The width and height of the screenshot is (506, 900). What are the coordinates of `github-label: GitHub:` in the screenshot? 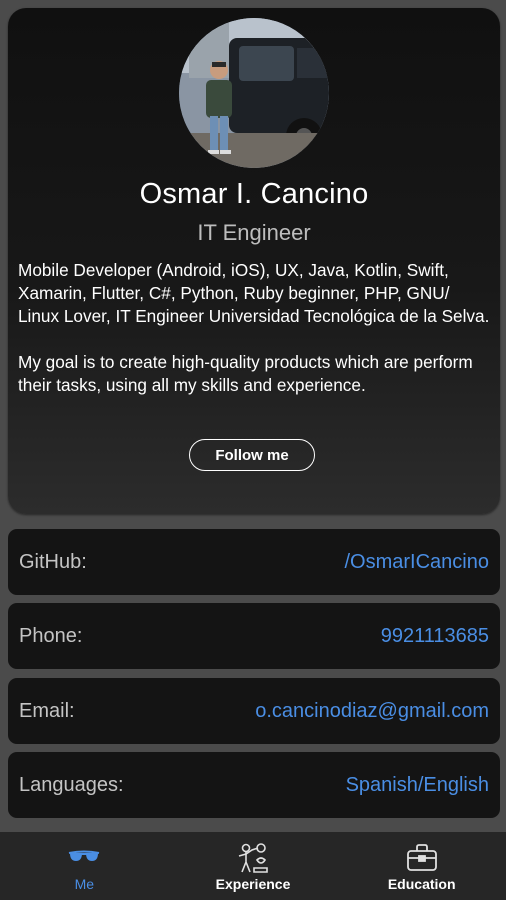 It's located at (53, 561).